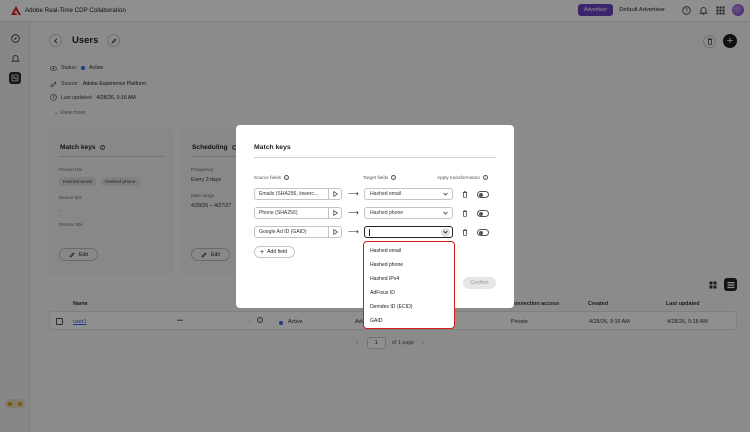 The image size is (750, 432). I want to click on text-caret, so click(369, 232).